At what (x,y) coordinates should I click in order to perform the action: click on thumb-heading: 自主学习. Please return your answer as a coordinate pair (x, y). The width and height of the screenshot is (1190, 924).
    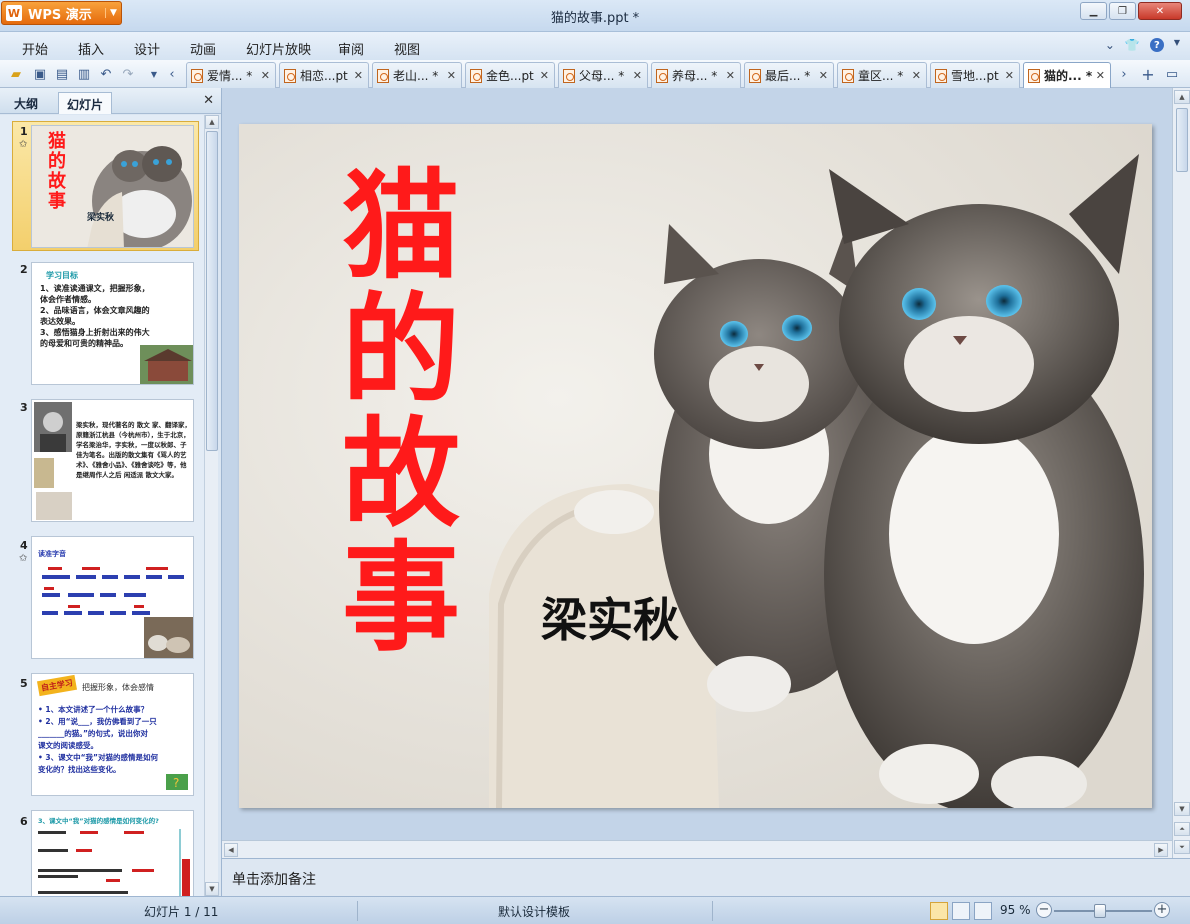
    Looking at the image, I should click on (57, 685).